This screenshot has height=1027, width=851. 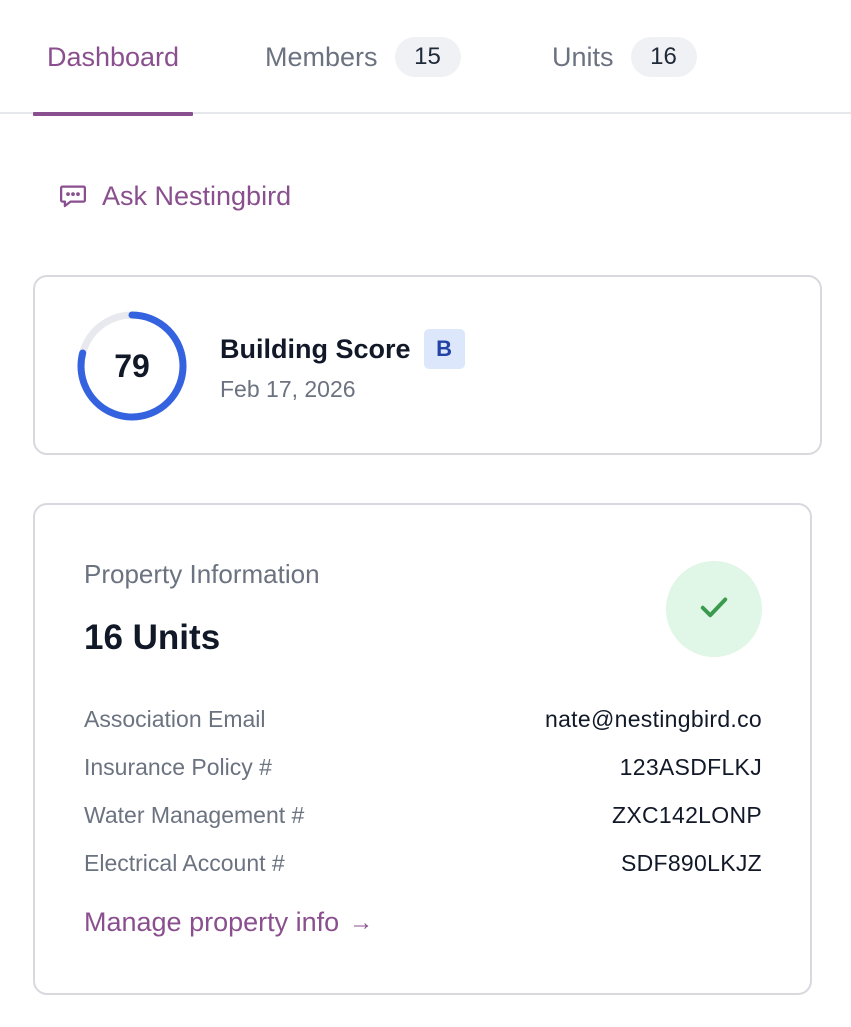 What do you see at coordinates (202, 574) in the screenshot?
I see `property-information-label: Property Information` at bounding box center [202, 574].